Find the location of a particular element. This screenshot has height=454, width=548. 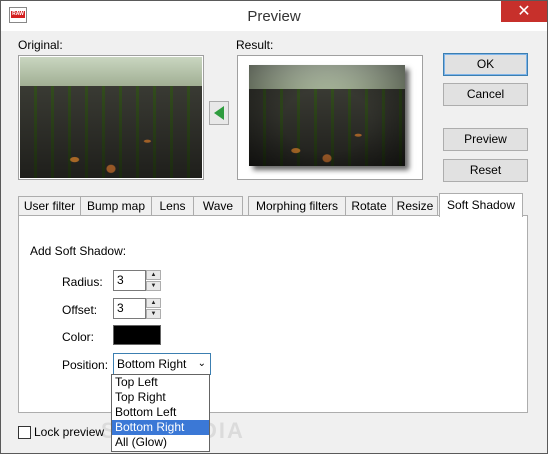

tab-soft-shadow: Soft Shadow is located at coordinates (481, 205).